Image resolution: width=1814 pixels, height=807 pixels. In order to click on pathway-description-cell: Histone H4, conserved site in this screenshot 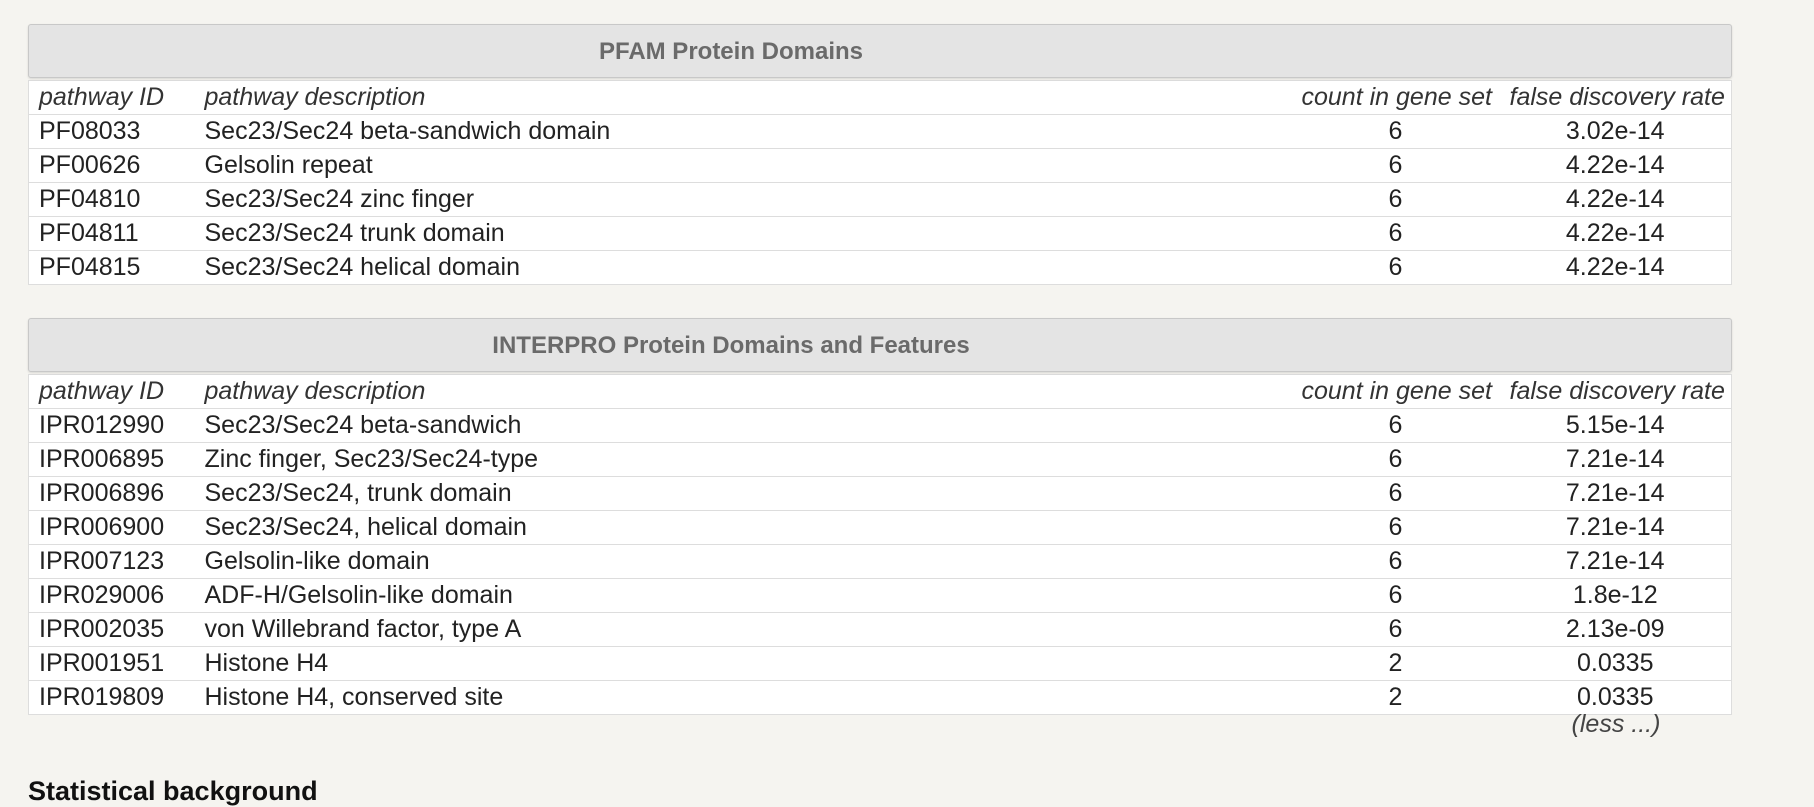, I will do `click(743, 697)`.